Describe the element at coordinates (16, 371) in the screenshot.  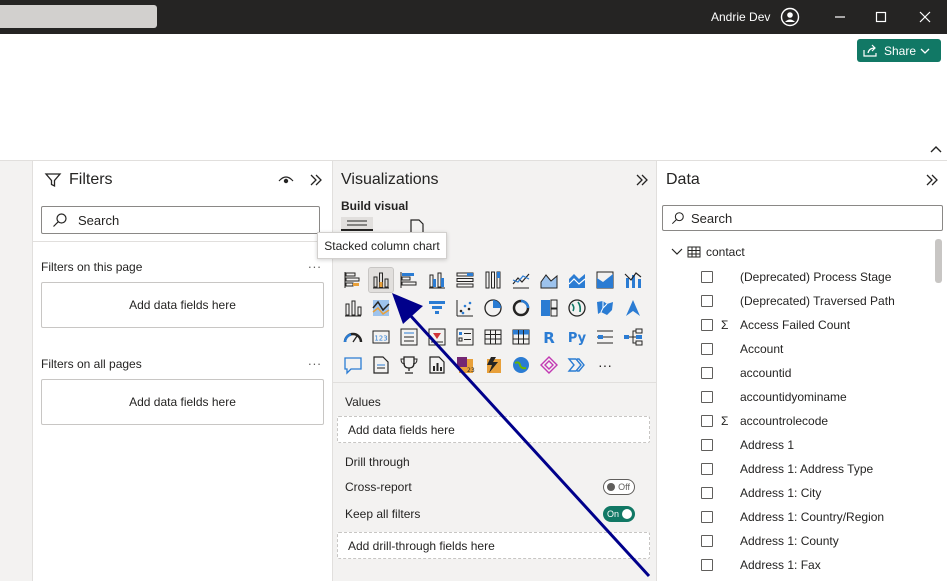
I see `report-canvas-edge` at that location.